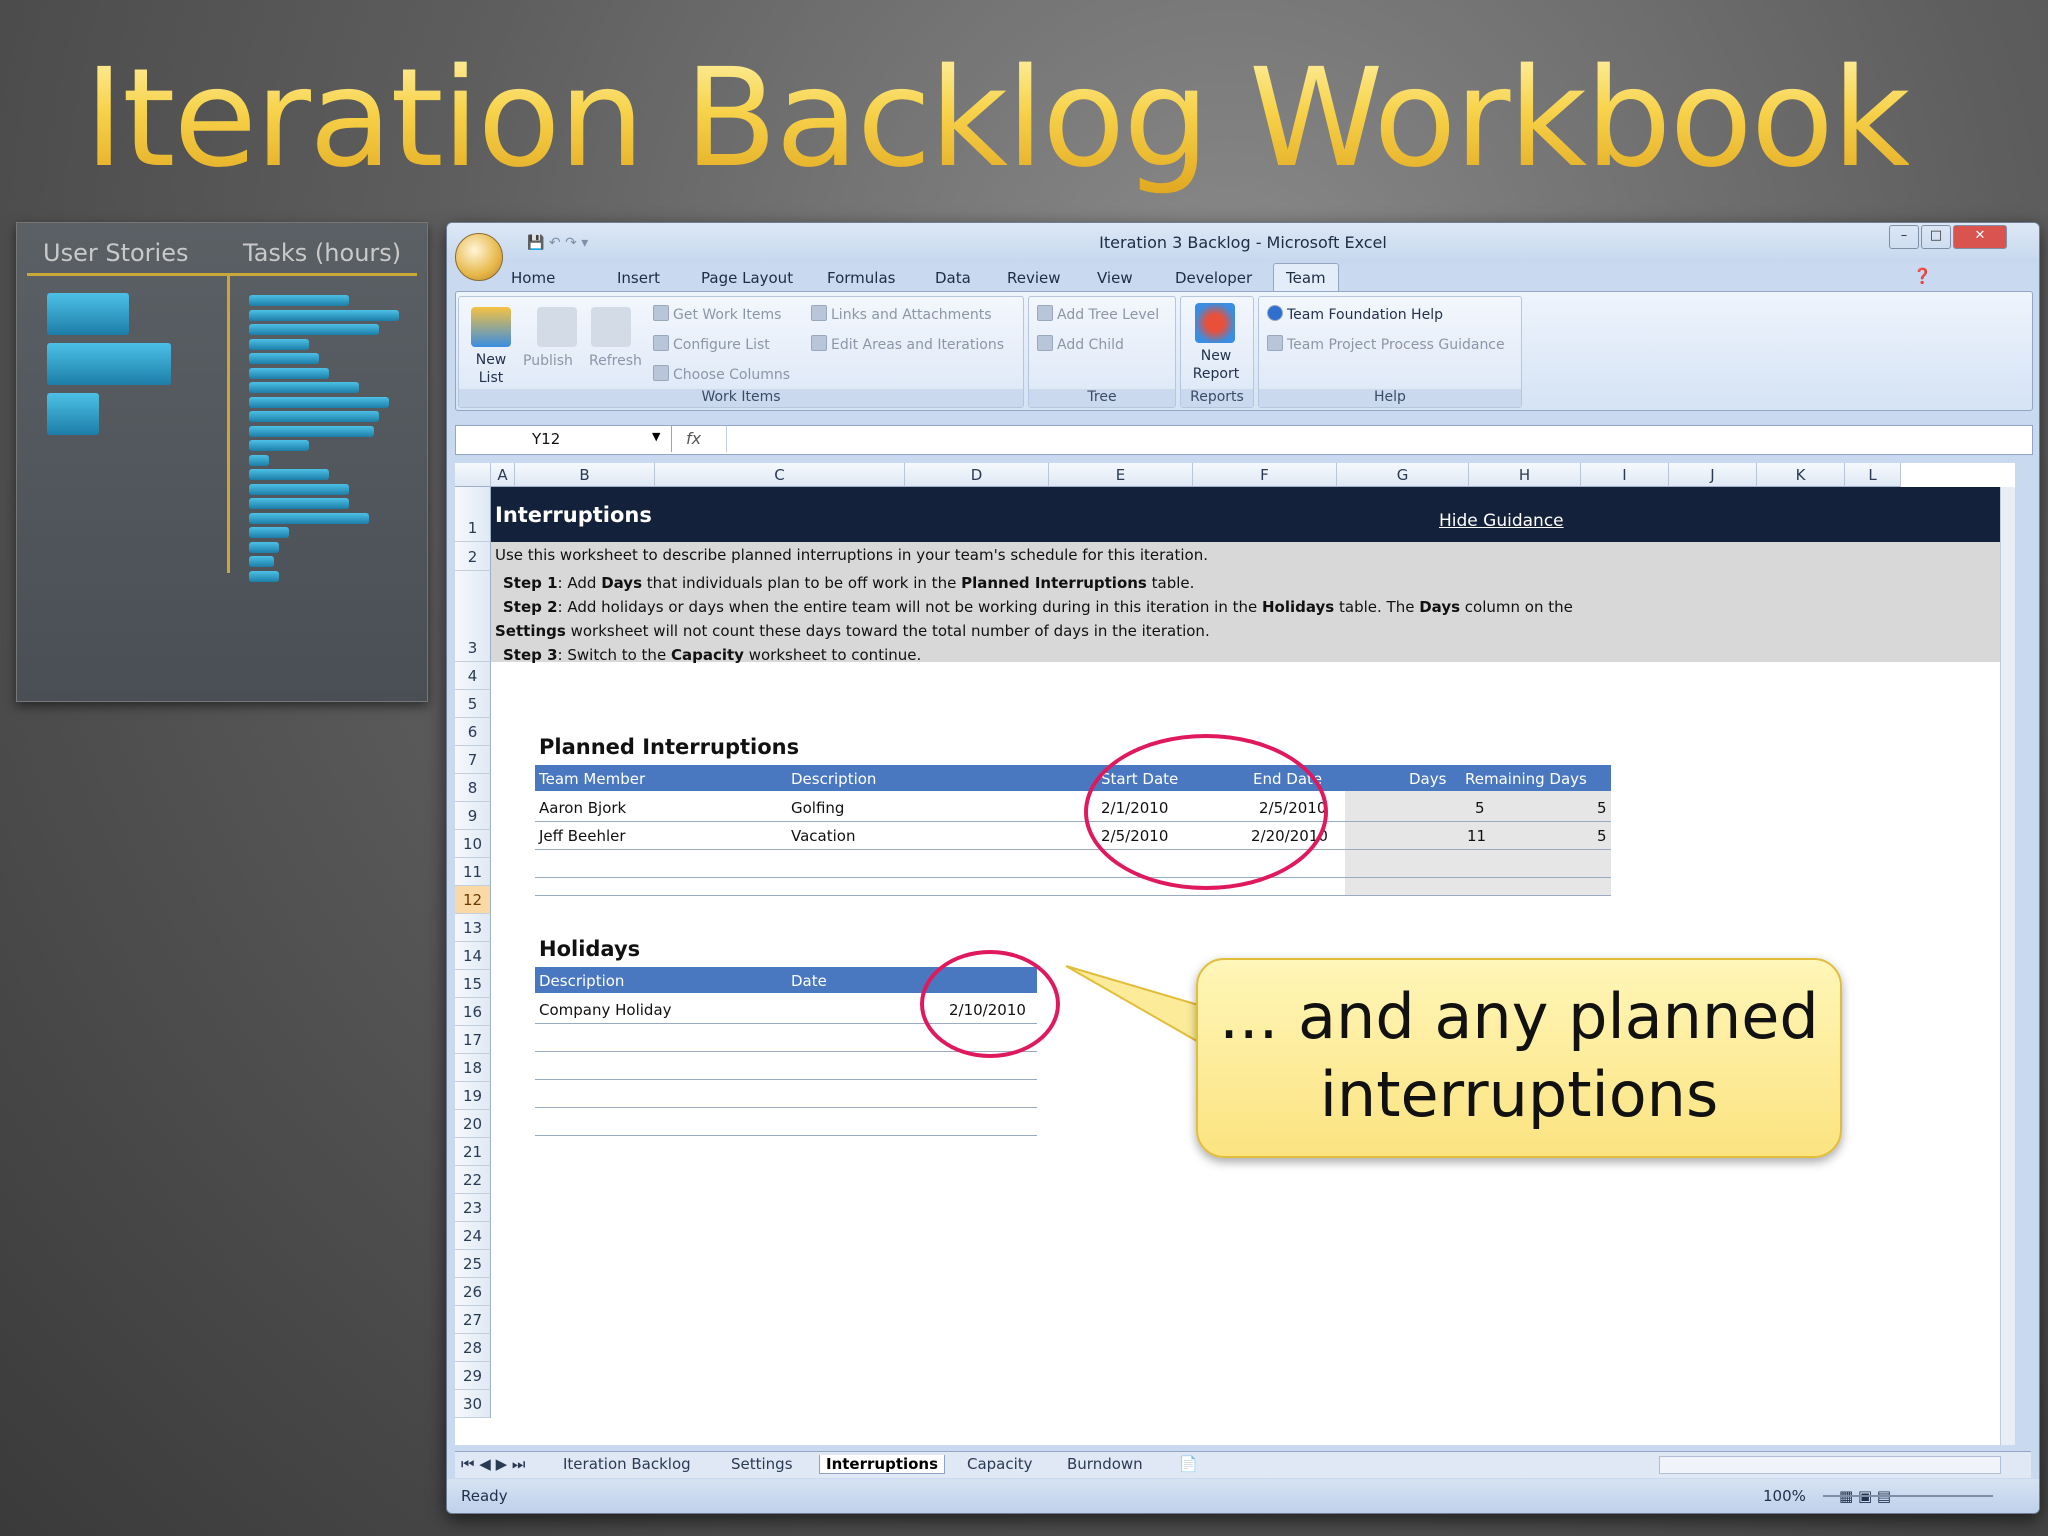 The width and height of the screenshot is (2048, 1536). What do you see at coordinates (861, 278) in the screenshot?
I see `tab-formulas: Formulas` at bounding box center [861, 278].